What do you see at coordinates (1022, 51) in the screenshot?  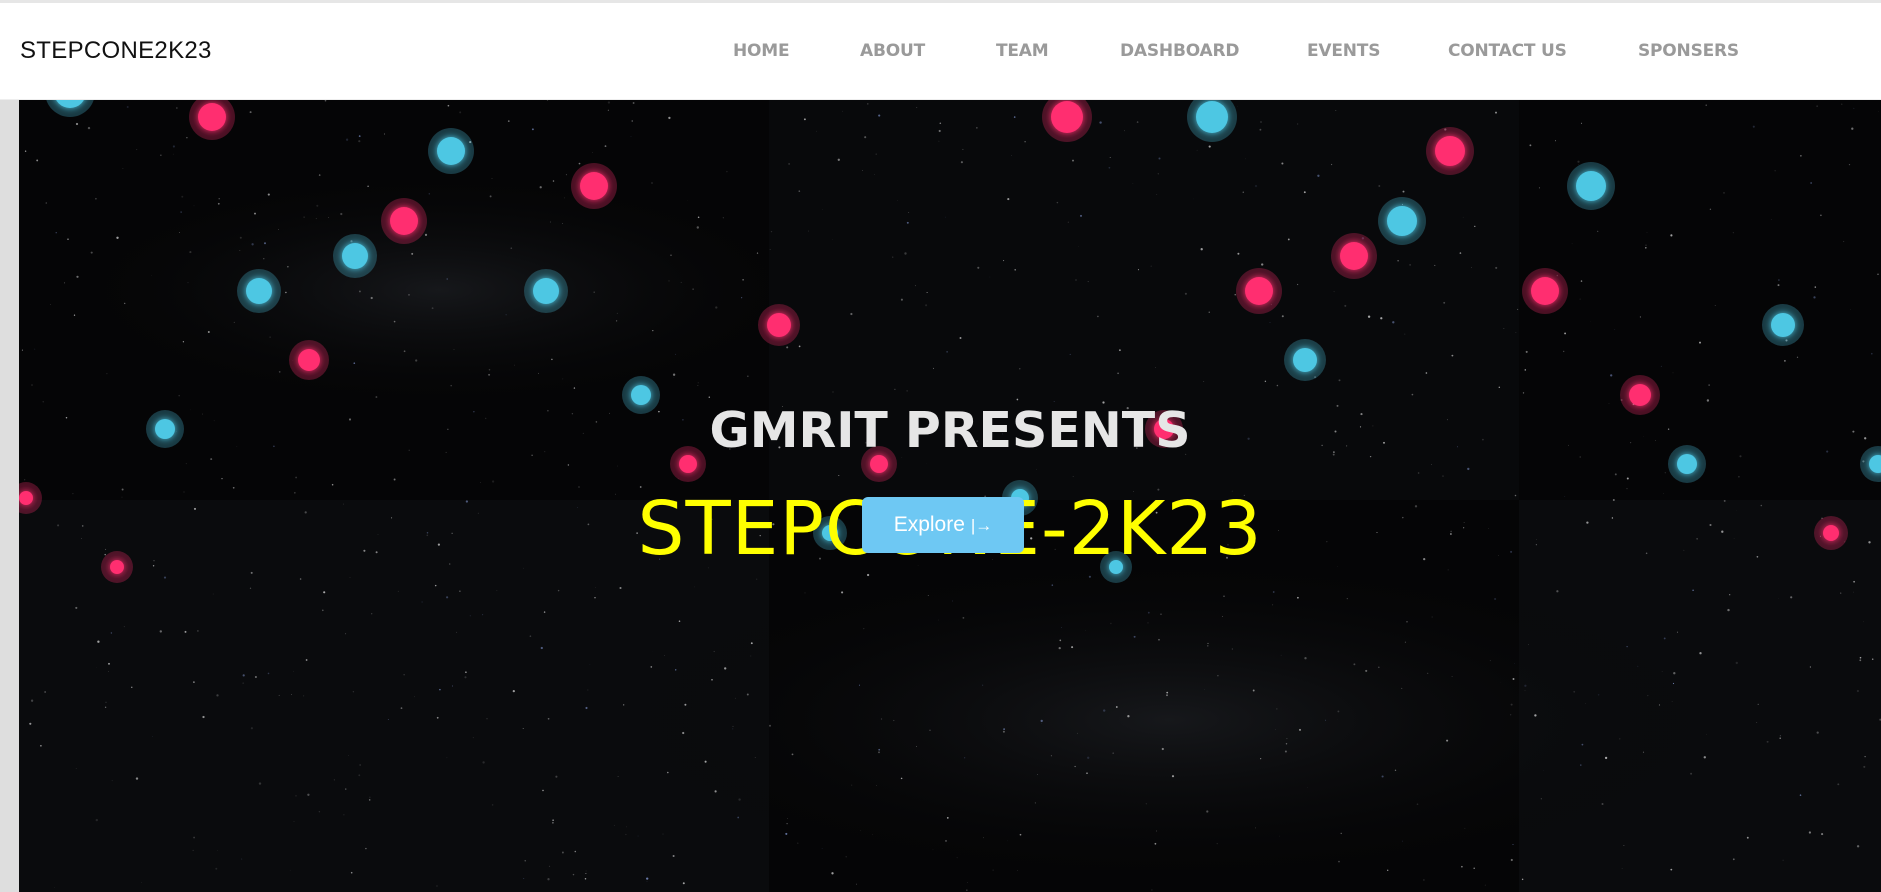 I see `nav-item-team: TEAM` at bounding box center [1022, 51].